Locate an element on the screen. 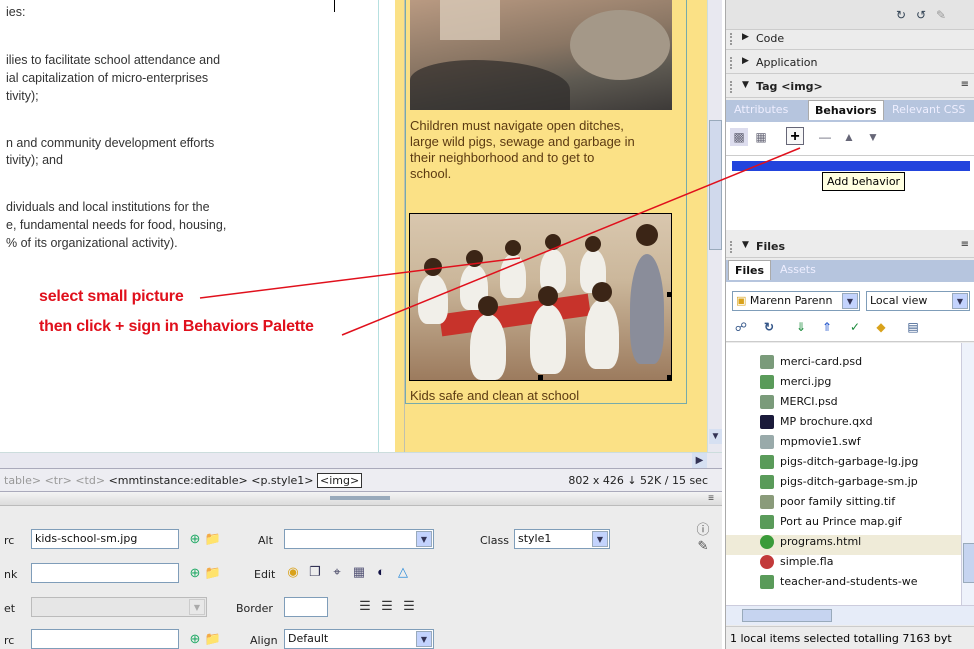  behaviors-list is located at coordinates (850, 193).